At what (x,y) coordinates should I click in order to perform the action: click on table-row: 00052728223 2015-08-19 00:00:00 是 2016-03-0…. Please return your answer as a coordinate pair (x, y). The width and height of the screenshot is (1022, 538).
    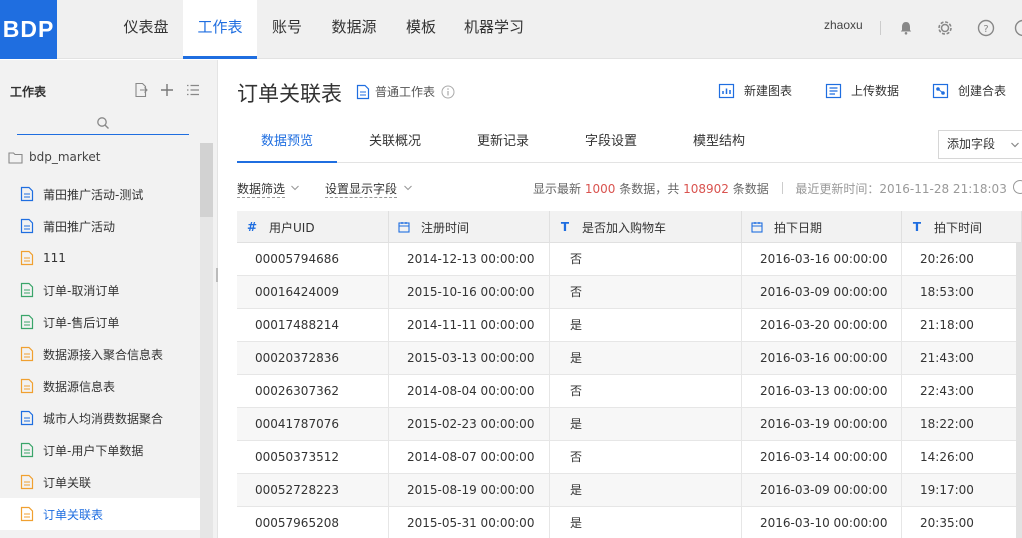
    Looking at the image, I should click on (629, 490).